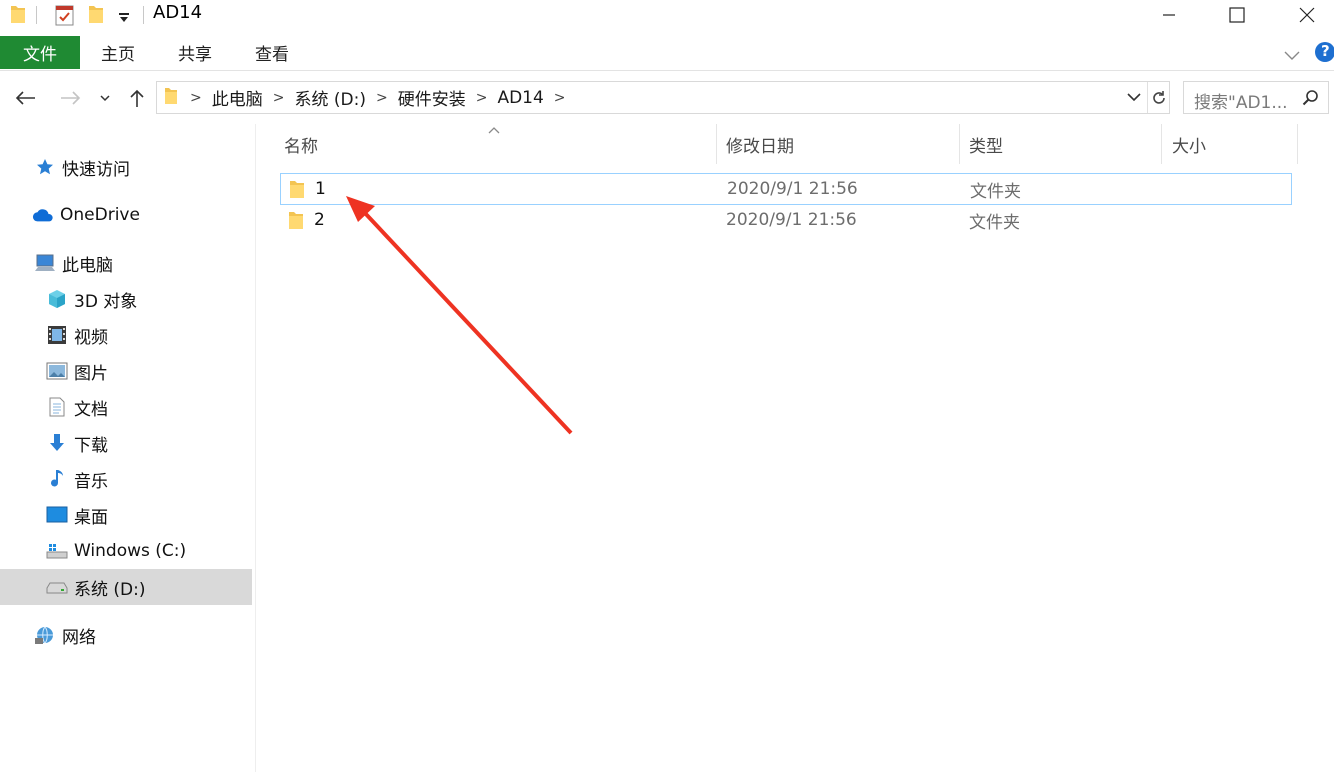  What do you see at coordinates (760, 144) in the screenshot?
I see `column-header-date: 修改日期` at bounding box center [760, 144].